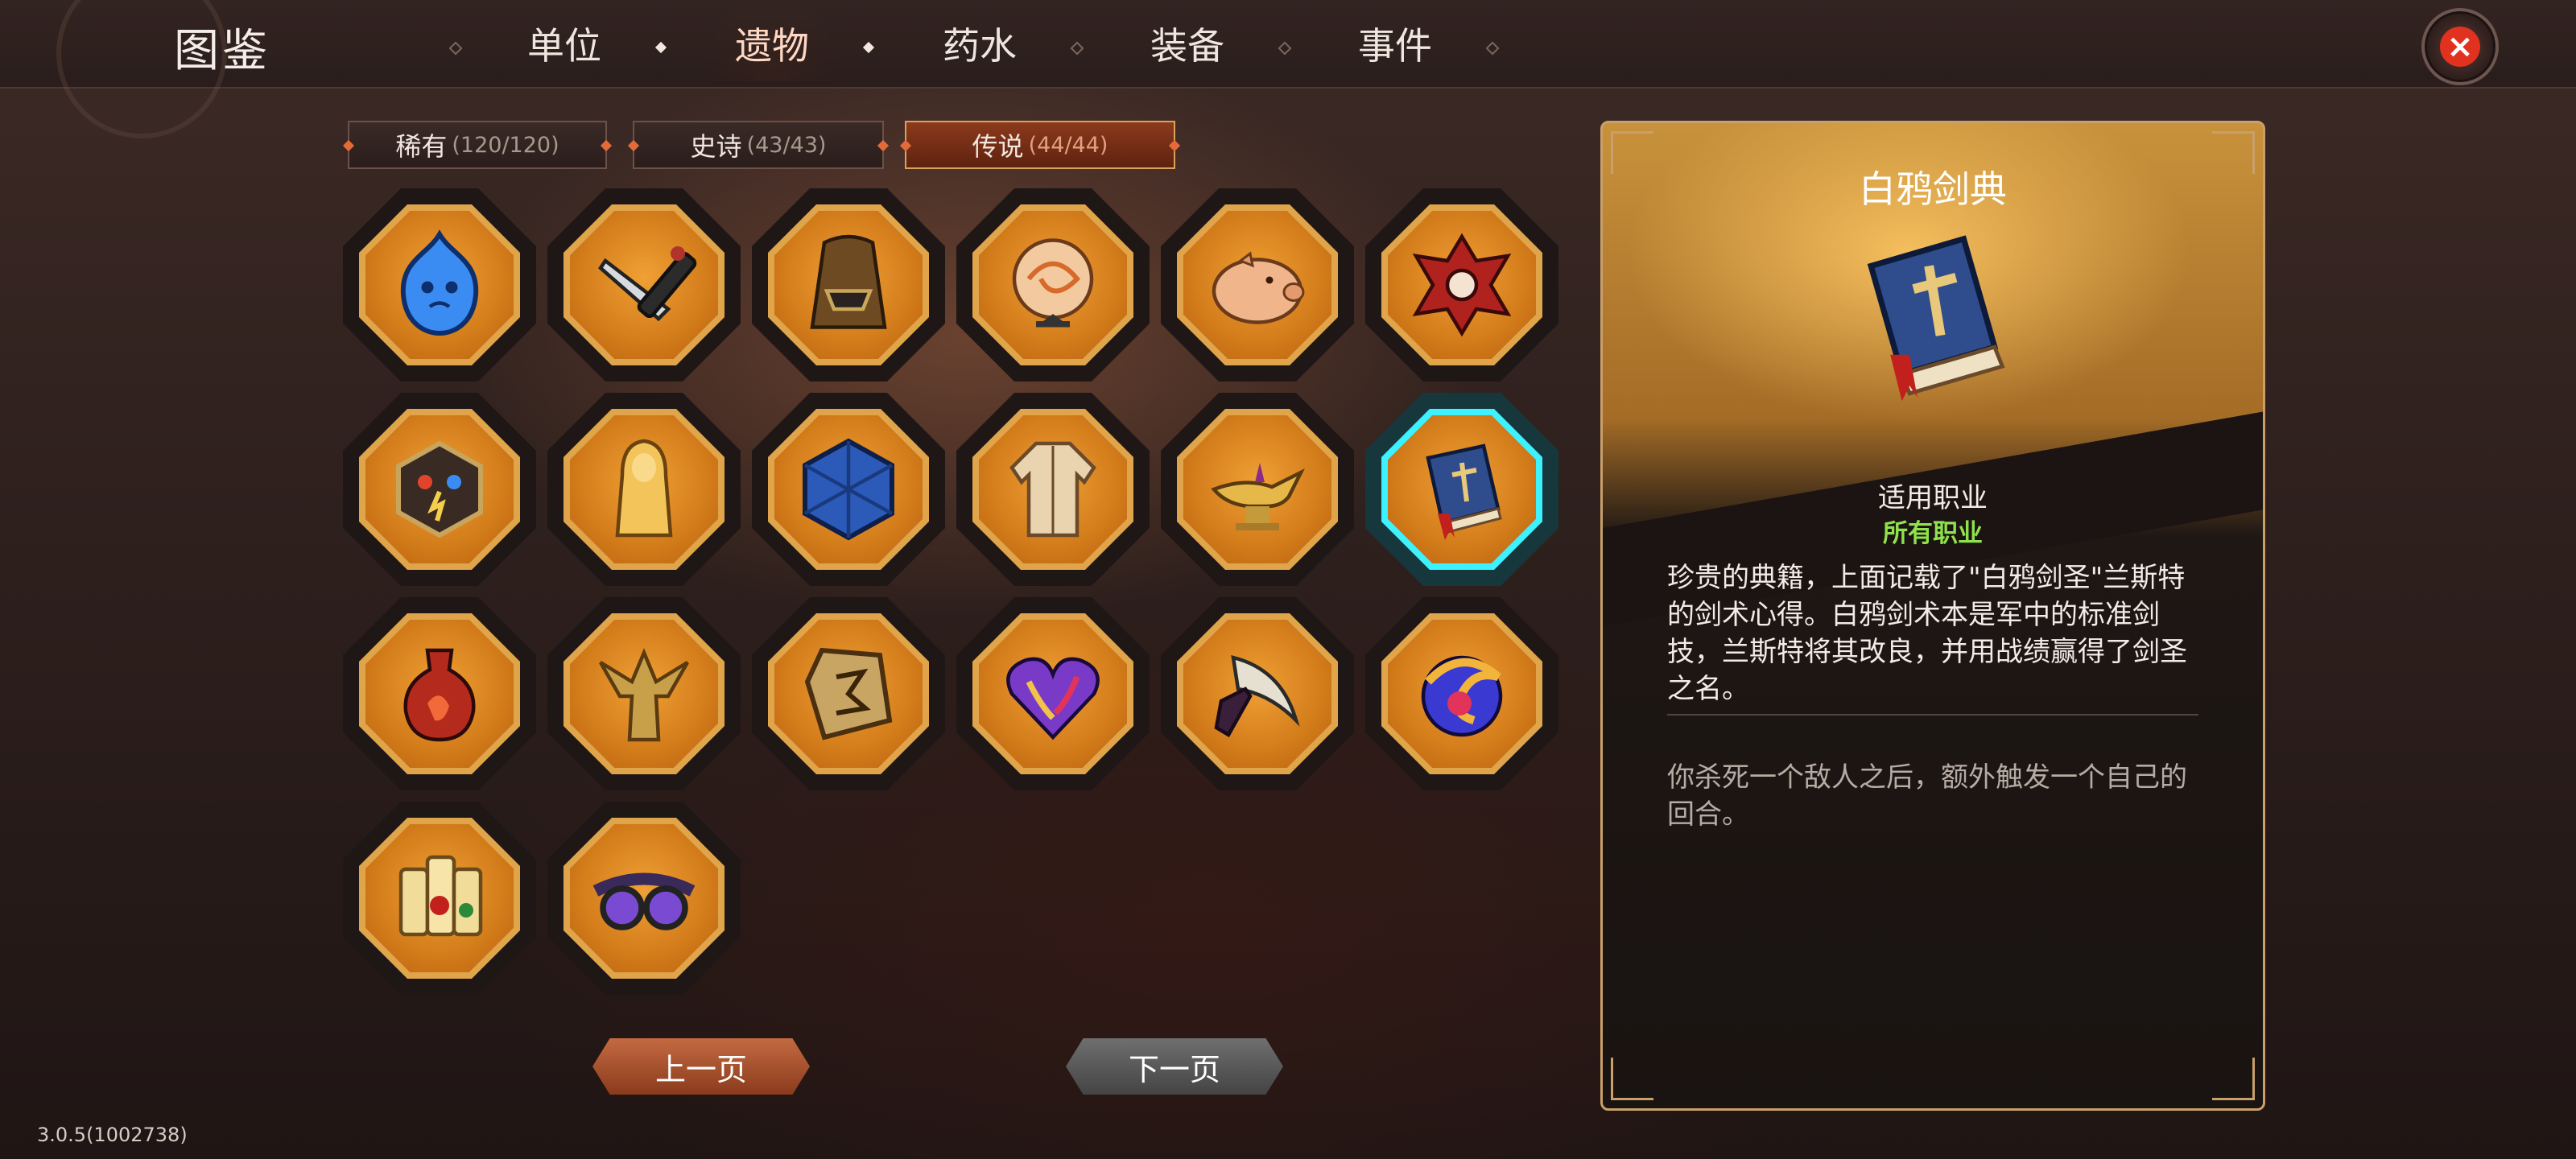  I want to click on rarity-label: 传说, so click(998, 146).